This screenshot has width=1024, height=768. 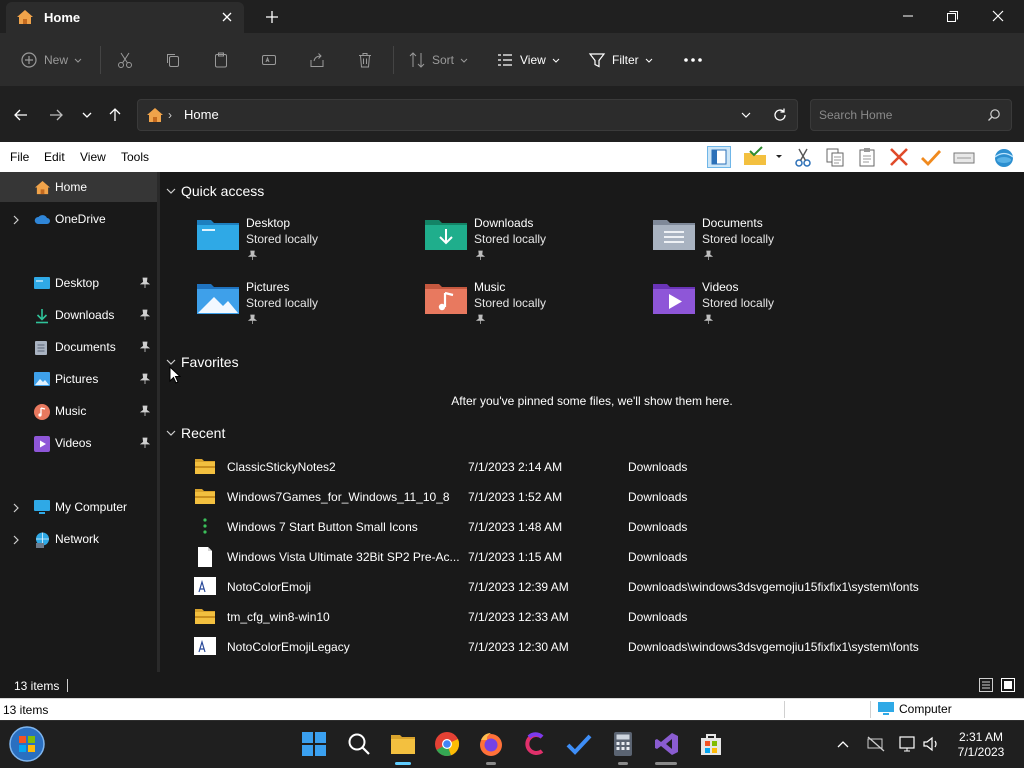 I want to click on rename-icon, so click(x=269, y=60).